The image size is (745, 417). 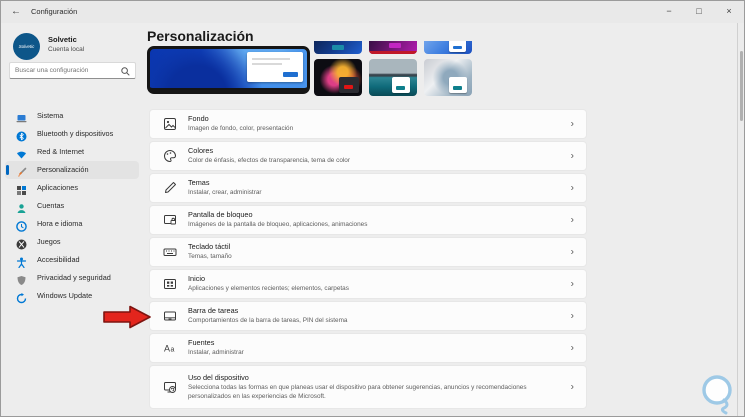 What do you see at coordinates (60, 223) in the screenshot?
I see `sidebar-item-label: Hora e idioma` at bounding box center [60, 223].